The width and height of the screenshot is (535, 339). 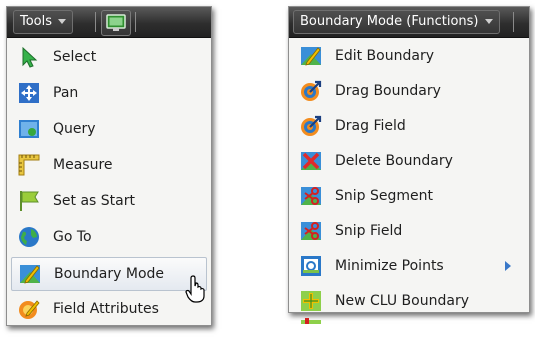 I want to click on boundary-mode-toolbar: Boundary Mode (Functions), so click(x=409, y=22).